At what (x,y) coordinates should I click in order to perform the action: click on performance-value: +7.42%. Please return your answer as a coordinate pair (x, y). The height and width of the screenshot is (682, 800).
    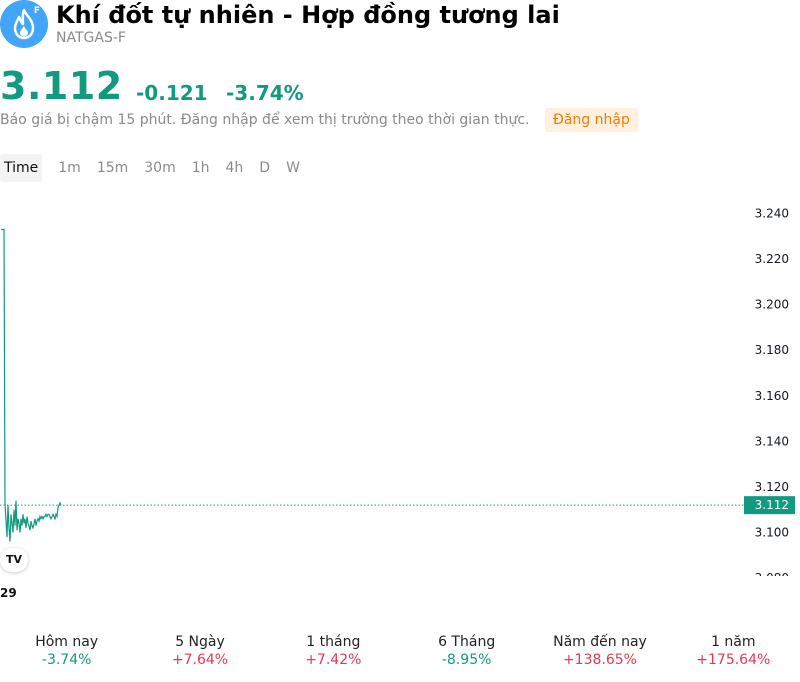
    Looking at the image, I should click on (333, 660).